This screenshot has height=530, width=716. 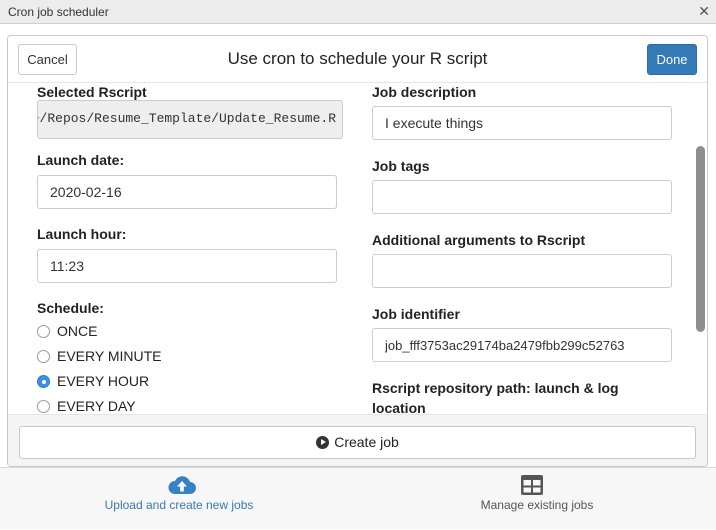 What do you see at coordinates (43, 406) in the screenshot?
I see `radio-every-day` at bounding box center [43, 406].